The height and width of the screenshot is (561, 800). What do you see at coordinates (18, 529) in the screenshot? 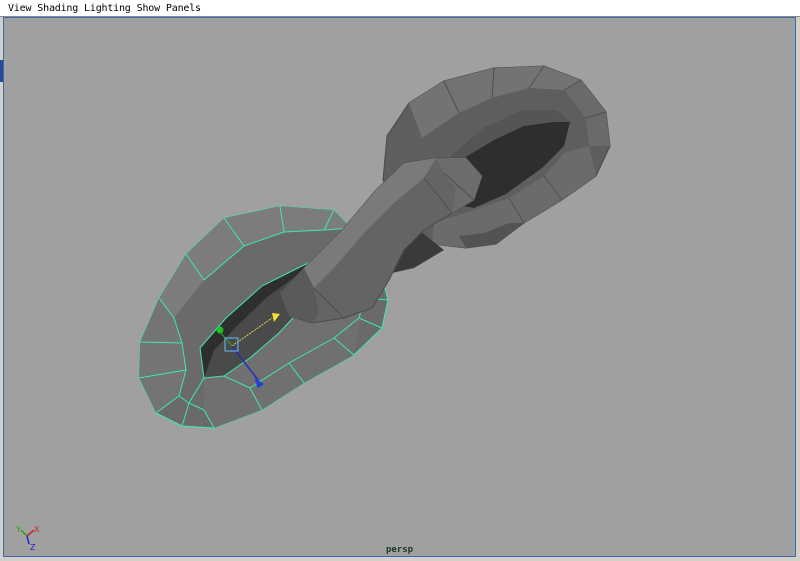
I see `axis-y-label: Y` at bounding box center [18, 529].